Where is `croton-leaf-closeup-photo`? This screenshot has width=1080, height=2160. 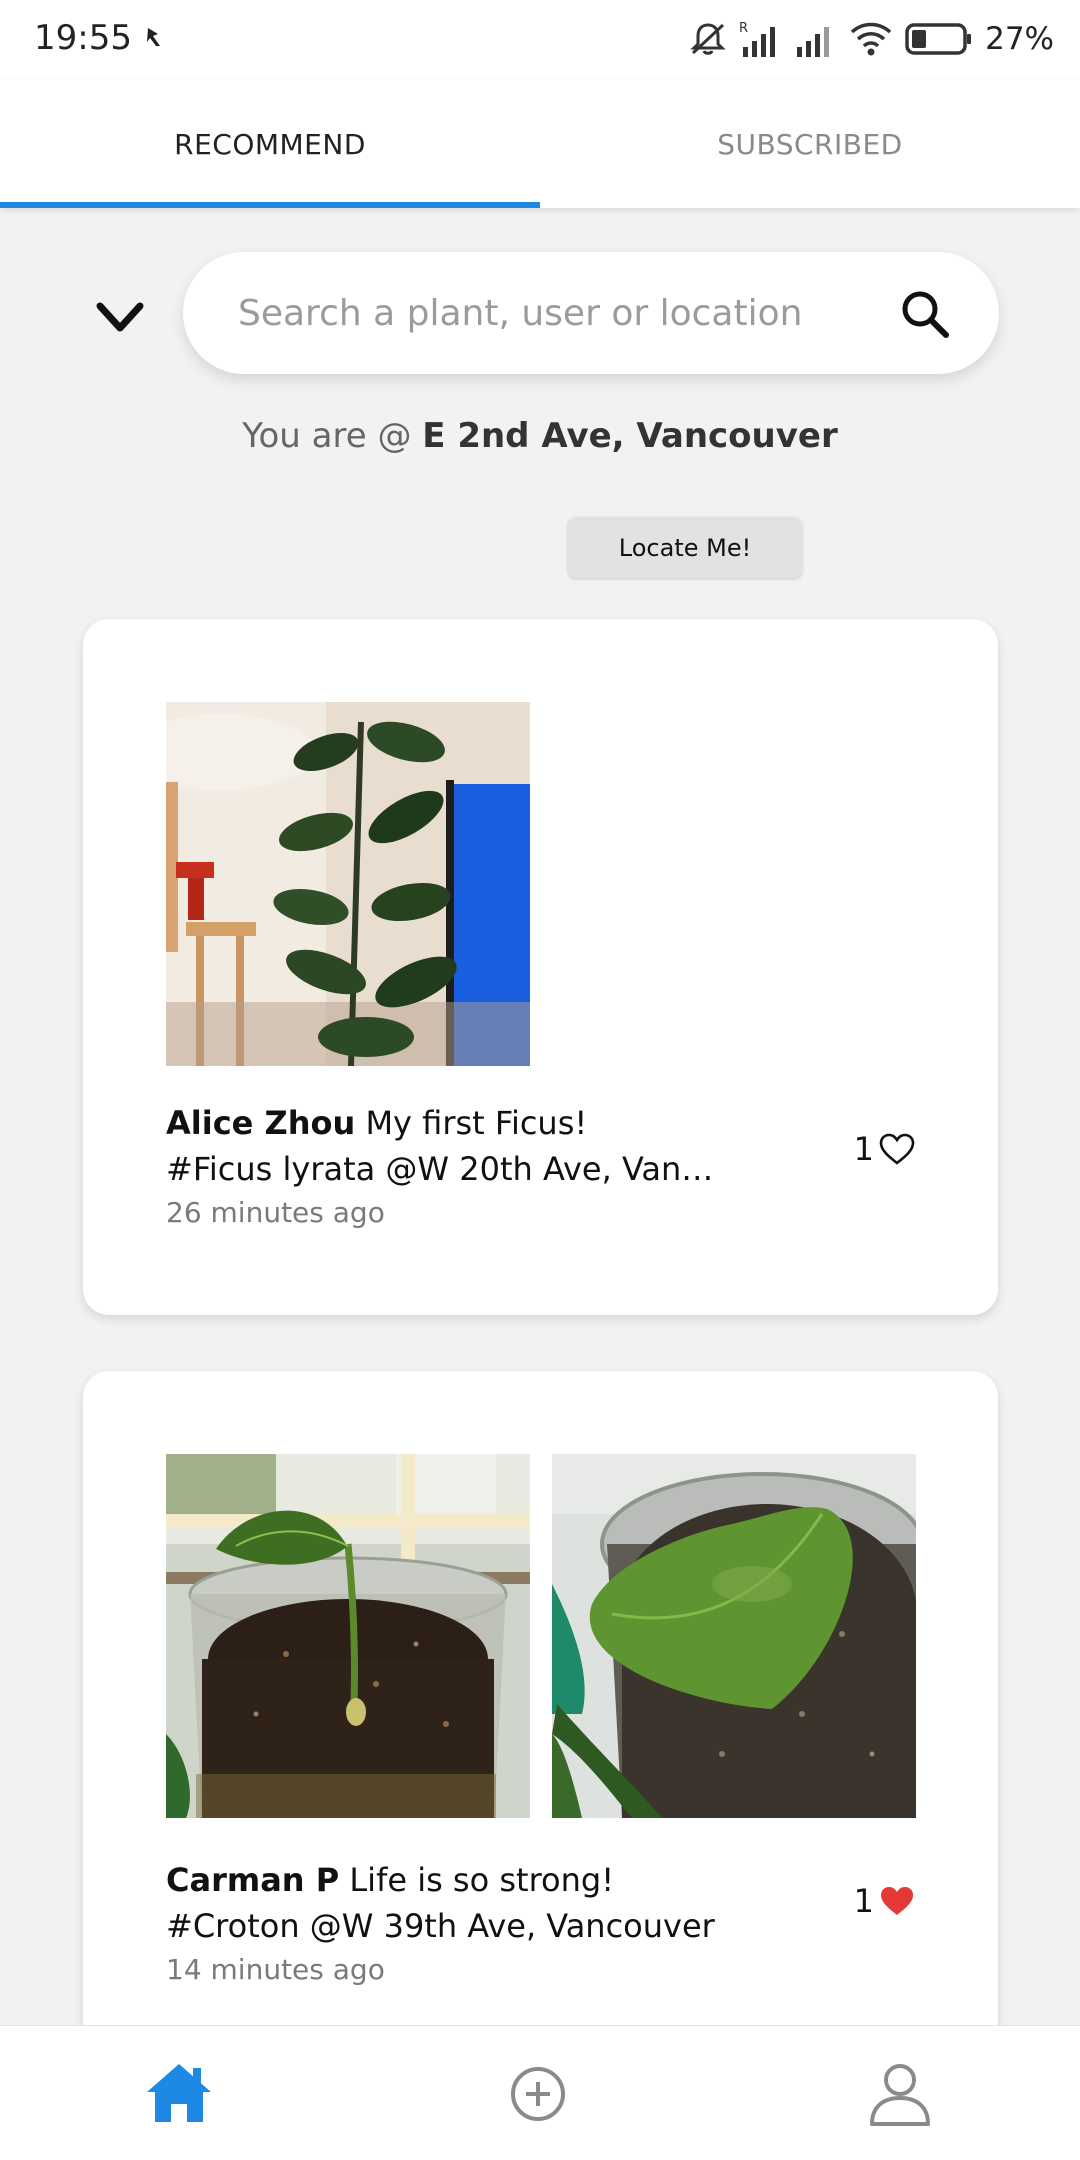
croton-leaf-closeup-photo is located at coordinates (734, 1636).